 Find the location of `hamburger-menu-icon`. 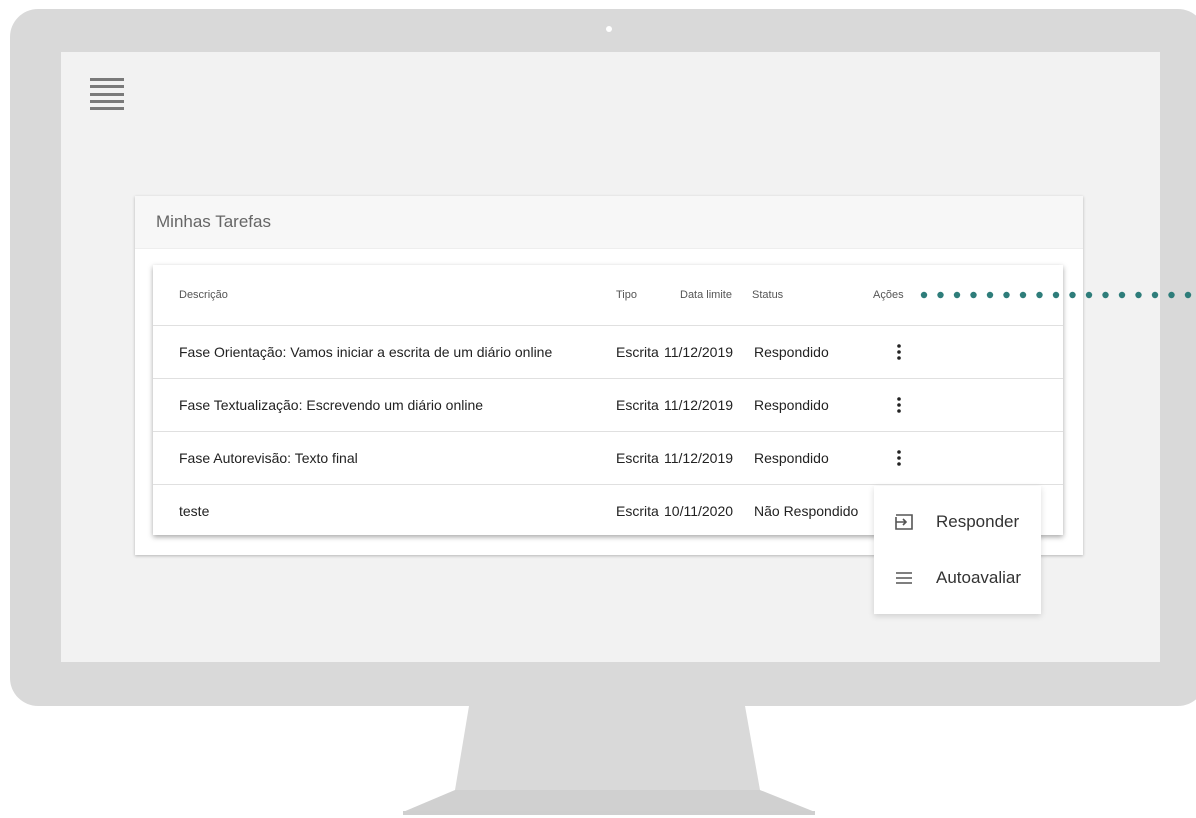

hamburger-menu-icon is located at coordinates (107, 94).